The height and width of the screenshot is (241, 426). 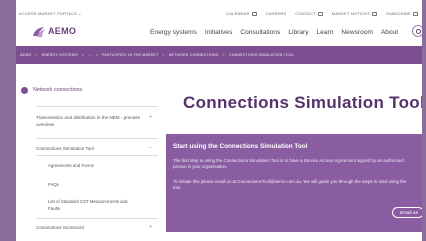 I want to click on bell-icon, so click(x=375, y=14).